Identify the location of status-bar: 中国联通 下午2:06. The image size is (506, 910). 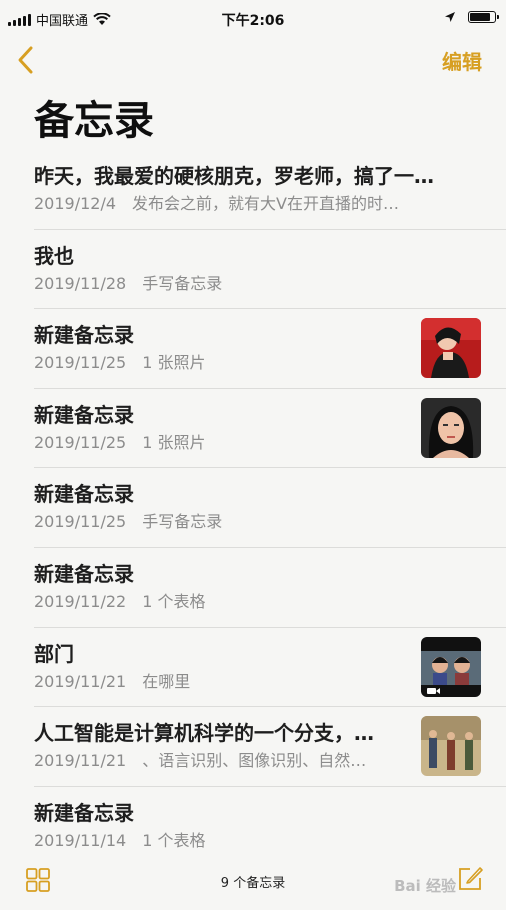
(253, 19).